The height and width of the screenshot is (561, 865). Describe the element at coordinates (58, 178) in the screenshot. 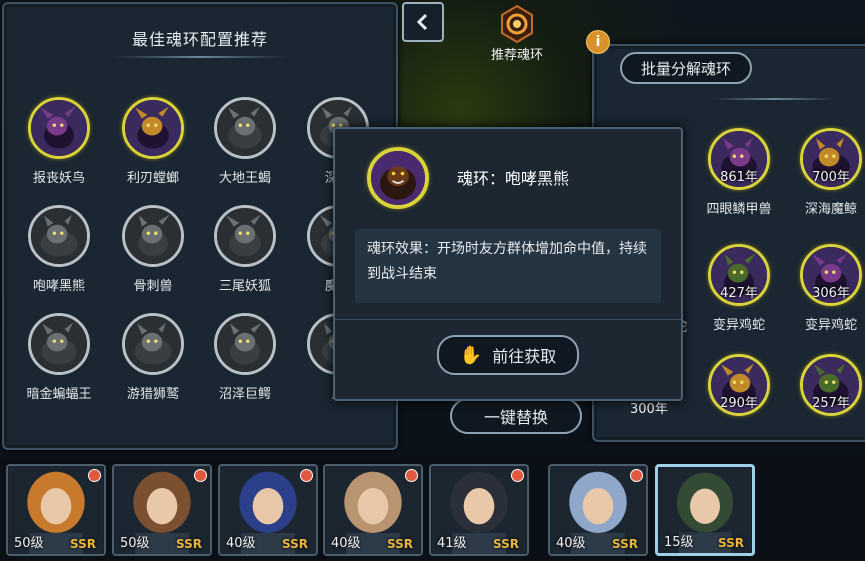

I see `soul-ring-name: 报丧妖鸟` at that location.